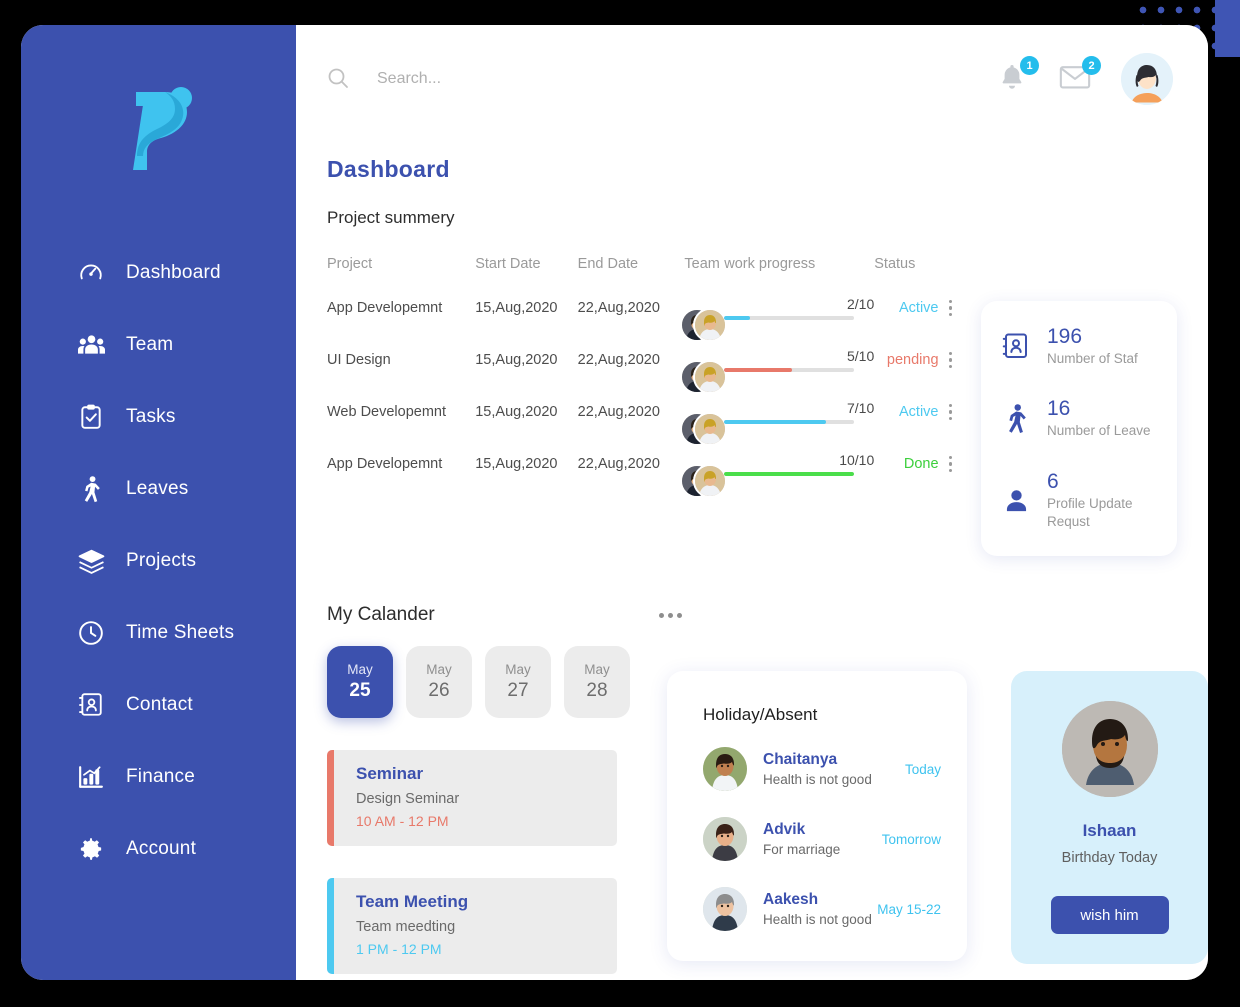  Describe the element at coordinates (91, 561) in the screenshot. I see `layers-icon` at that location.